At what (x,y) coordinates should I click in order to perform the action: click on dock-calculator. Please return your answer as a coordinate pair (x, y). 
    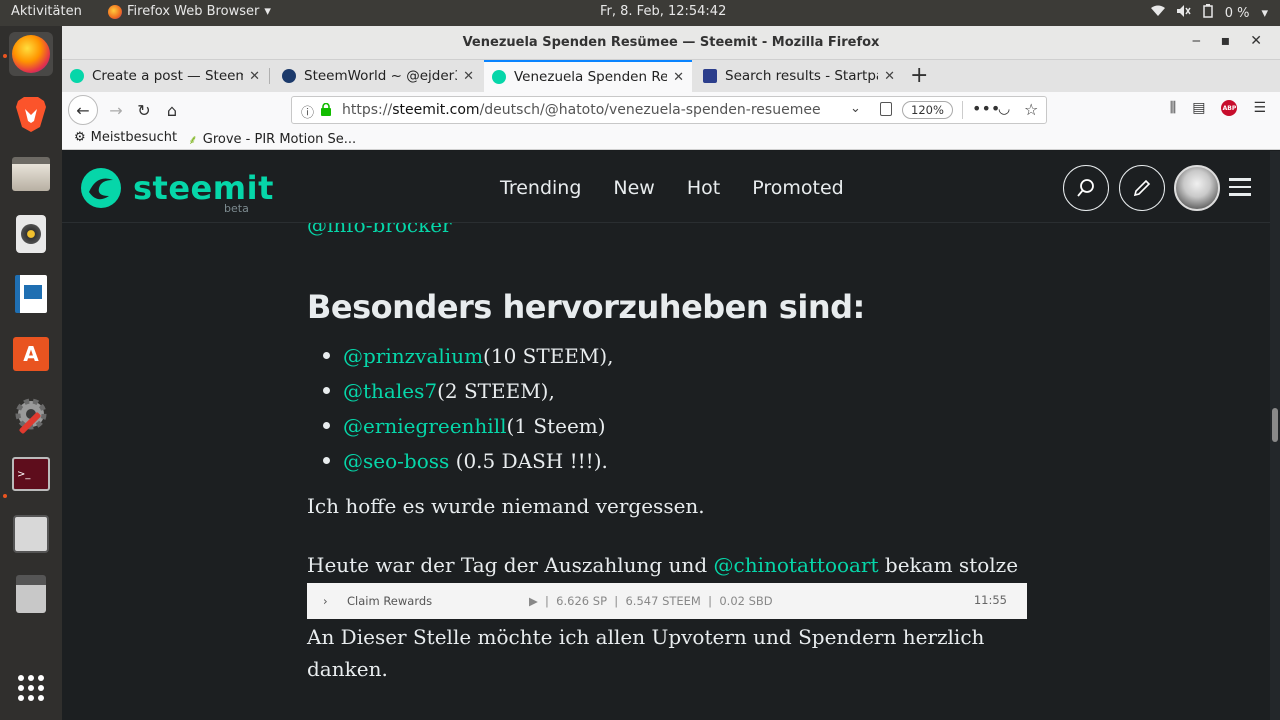
    Looking at the image, I should click on (31, 594).